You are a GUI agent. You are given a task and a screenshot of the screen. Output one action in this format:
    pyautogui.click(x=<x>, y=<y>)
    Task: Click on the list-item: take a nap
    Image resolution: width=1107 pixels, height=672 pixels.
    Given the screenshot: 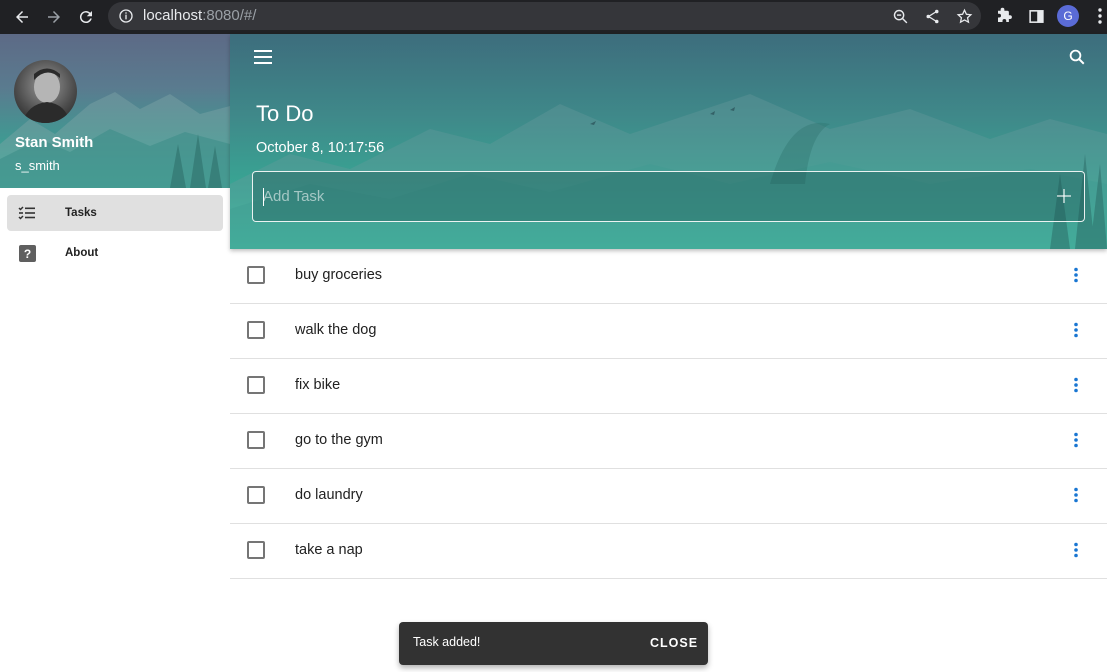 What is the action you would take?
    pyautogui.click(x=668, y=551)
    